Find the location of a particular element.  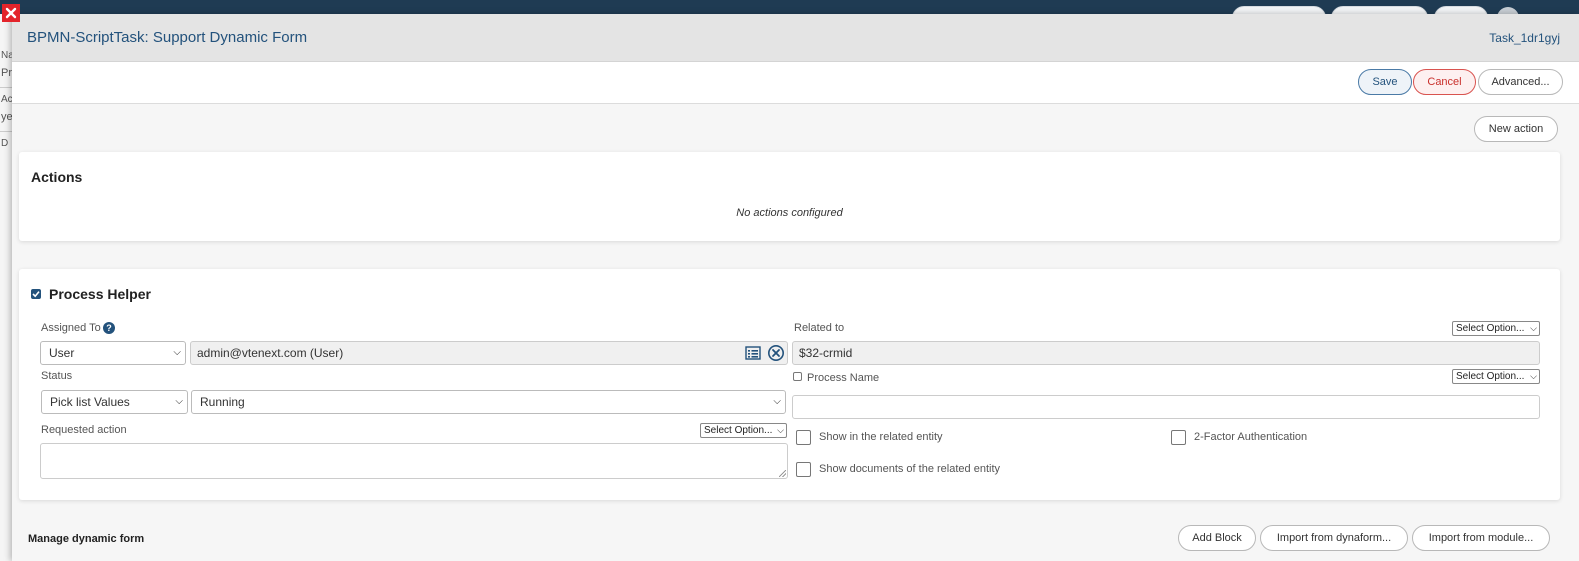

process-helper-title: Process Helper is located at coordinates (100, 294).